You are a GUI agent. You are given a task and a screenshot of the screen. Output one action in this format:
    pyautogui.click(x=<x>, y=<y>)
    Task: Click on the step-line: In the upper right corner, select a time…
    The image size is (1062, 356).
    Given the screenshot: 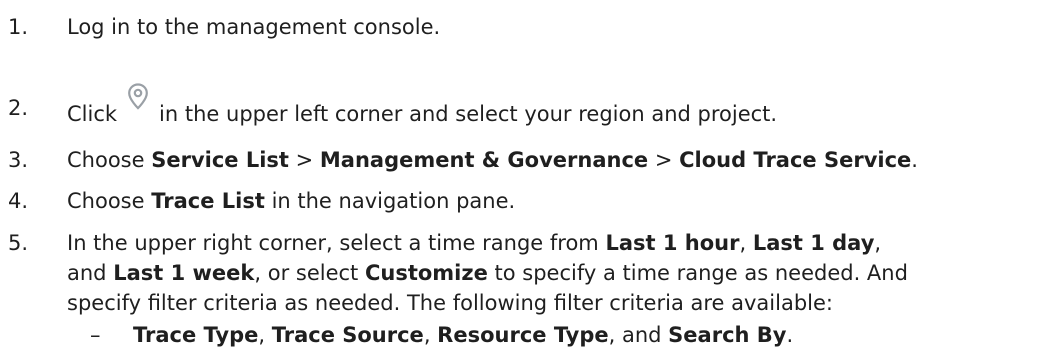 What is the action you would take?
    pyautogui.click(x=487, y=243)
    